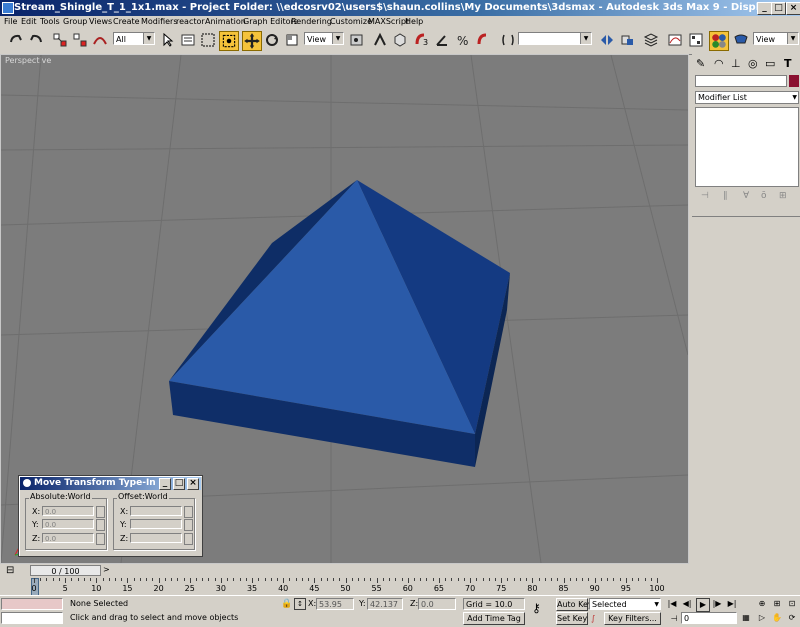  Describe the element at coordinates (168, 40) in the screenshot. I see `select-object-icon` at that location.